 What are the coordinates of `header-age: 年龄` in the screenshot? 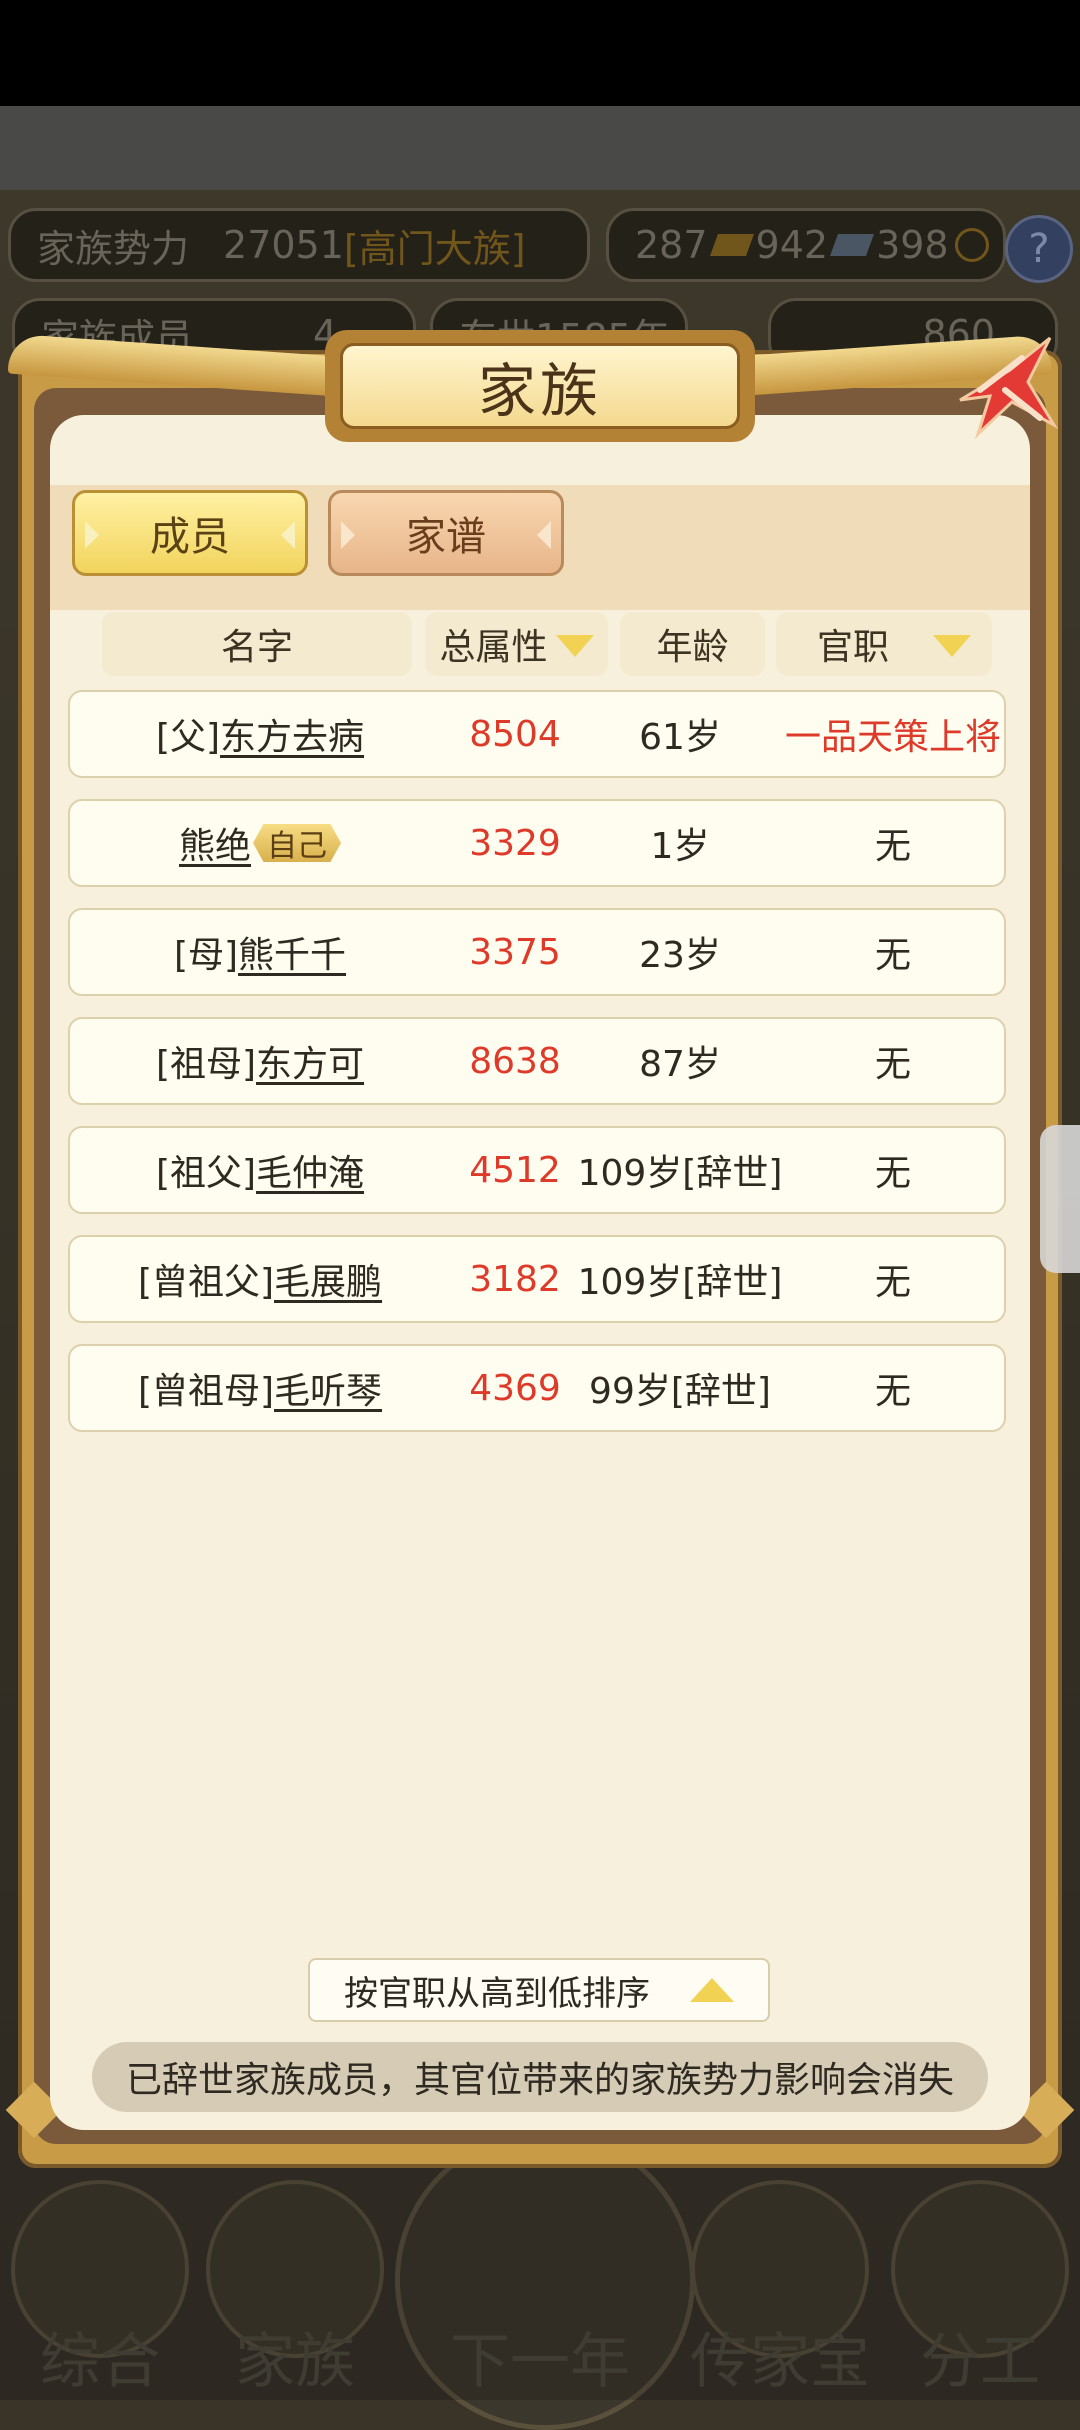 It's located at (692, 644).